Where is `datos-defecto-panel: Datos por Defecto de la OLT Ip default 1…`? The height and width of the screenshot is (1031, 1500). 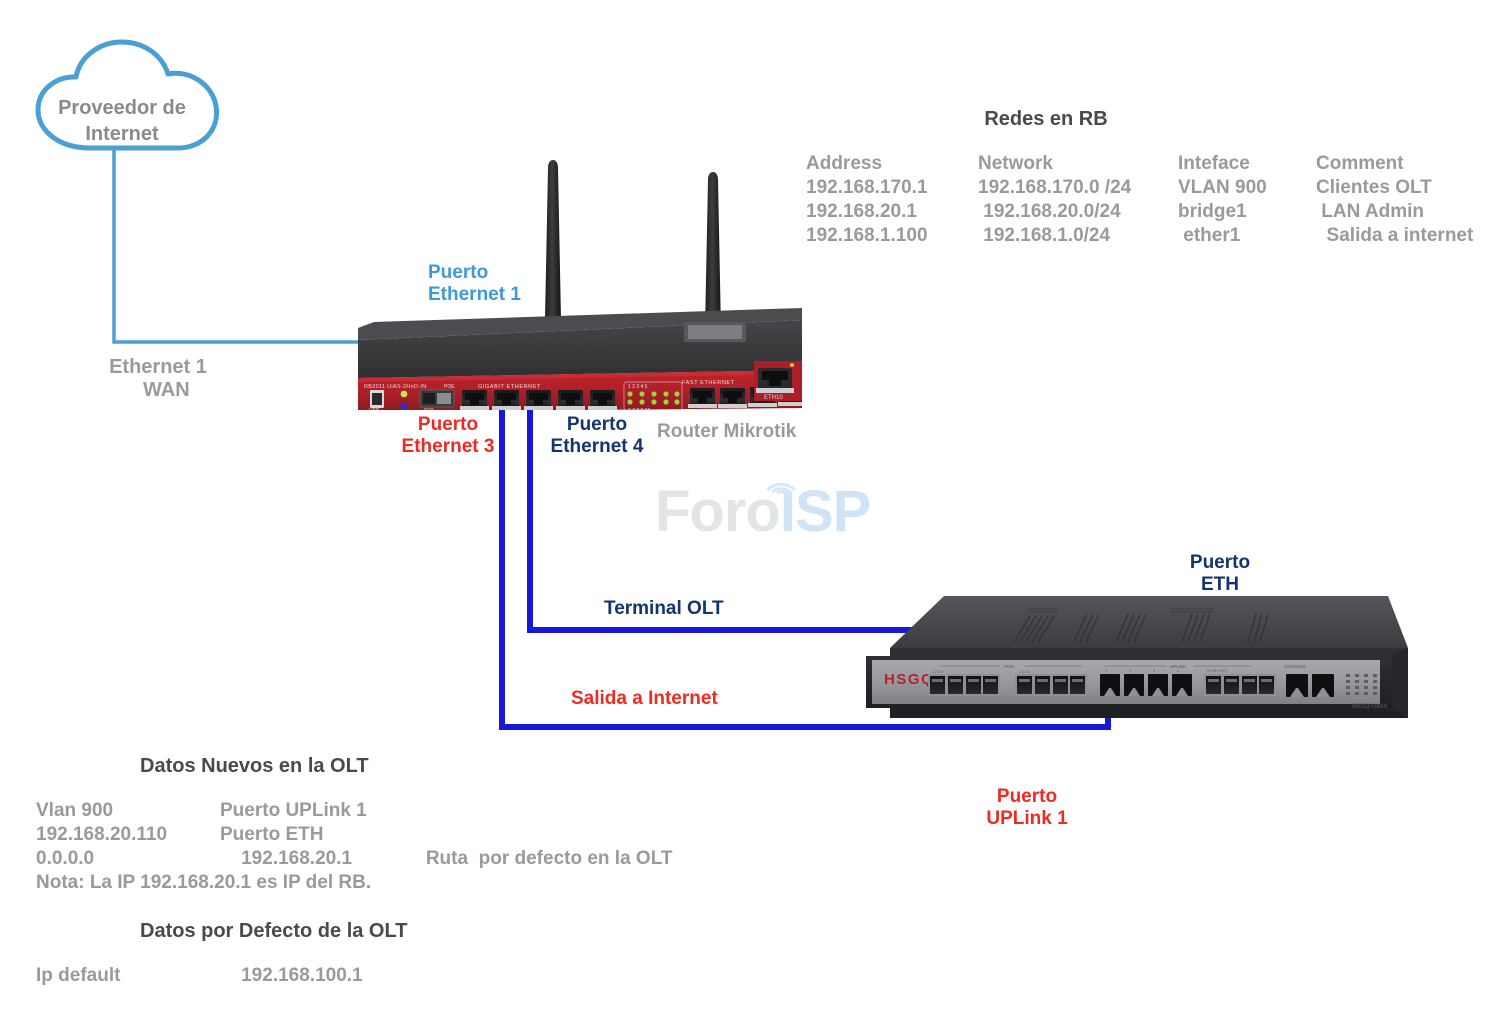 datos-defecto-panel: Datos por Defecto de la OLT Ip default 1… is located at coordinates (346, 954).